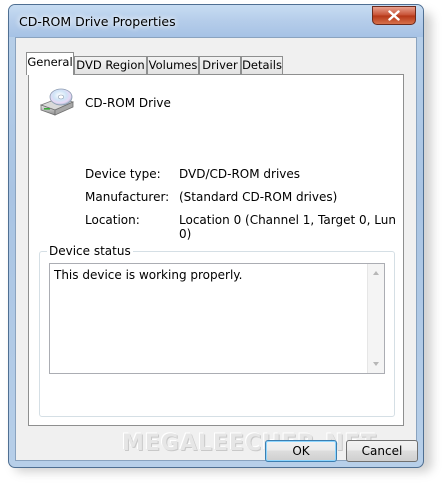 The width and height of the screenshot is (442, 489). I want to click on close-button, so click(394, 15).